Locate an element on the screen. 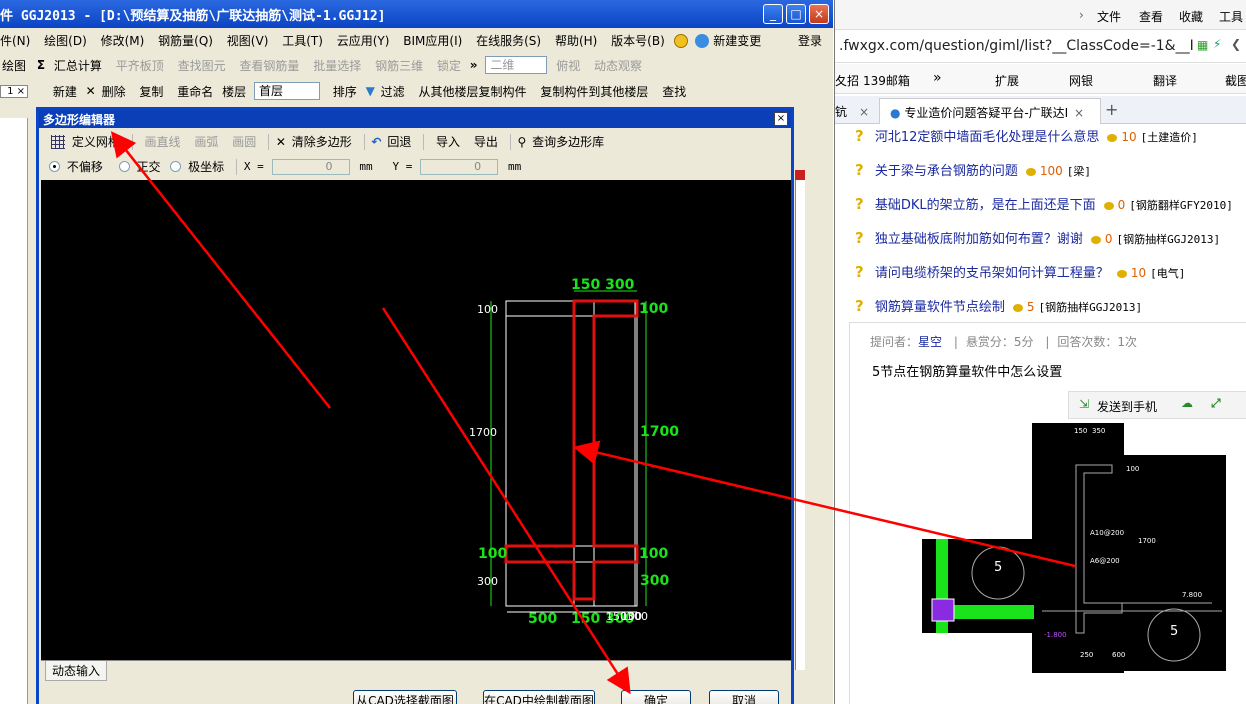  bookmark-mail: 139邮箱 is located at coordinates (886, 80).